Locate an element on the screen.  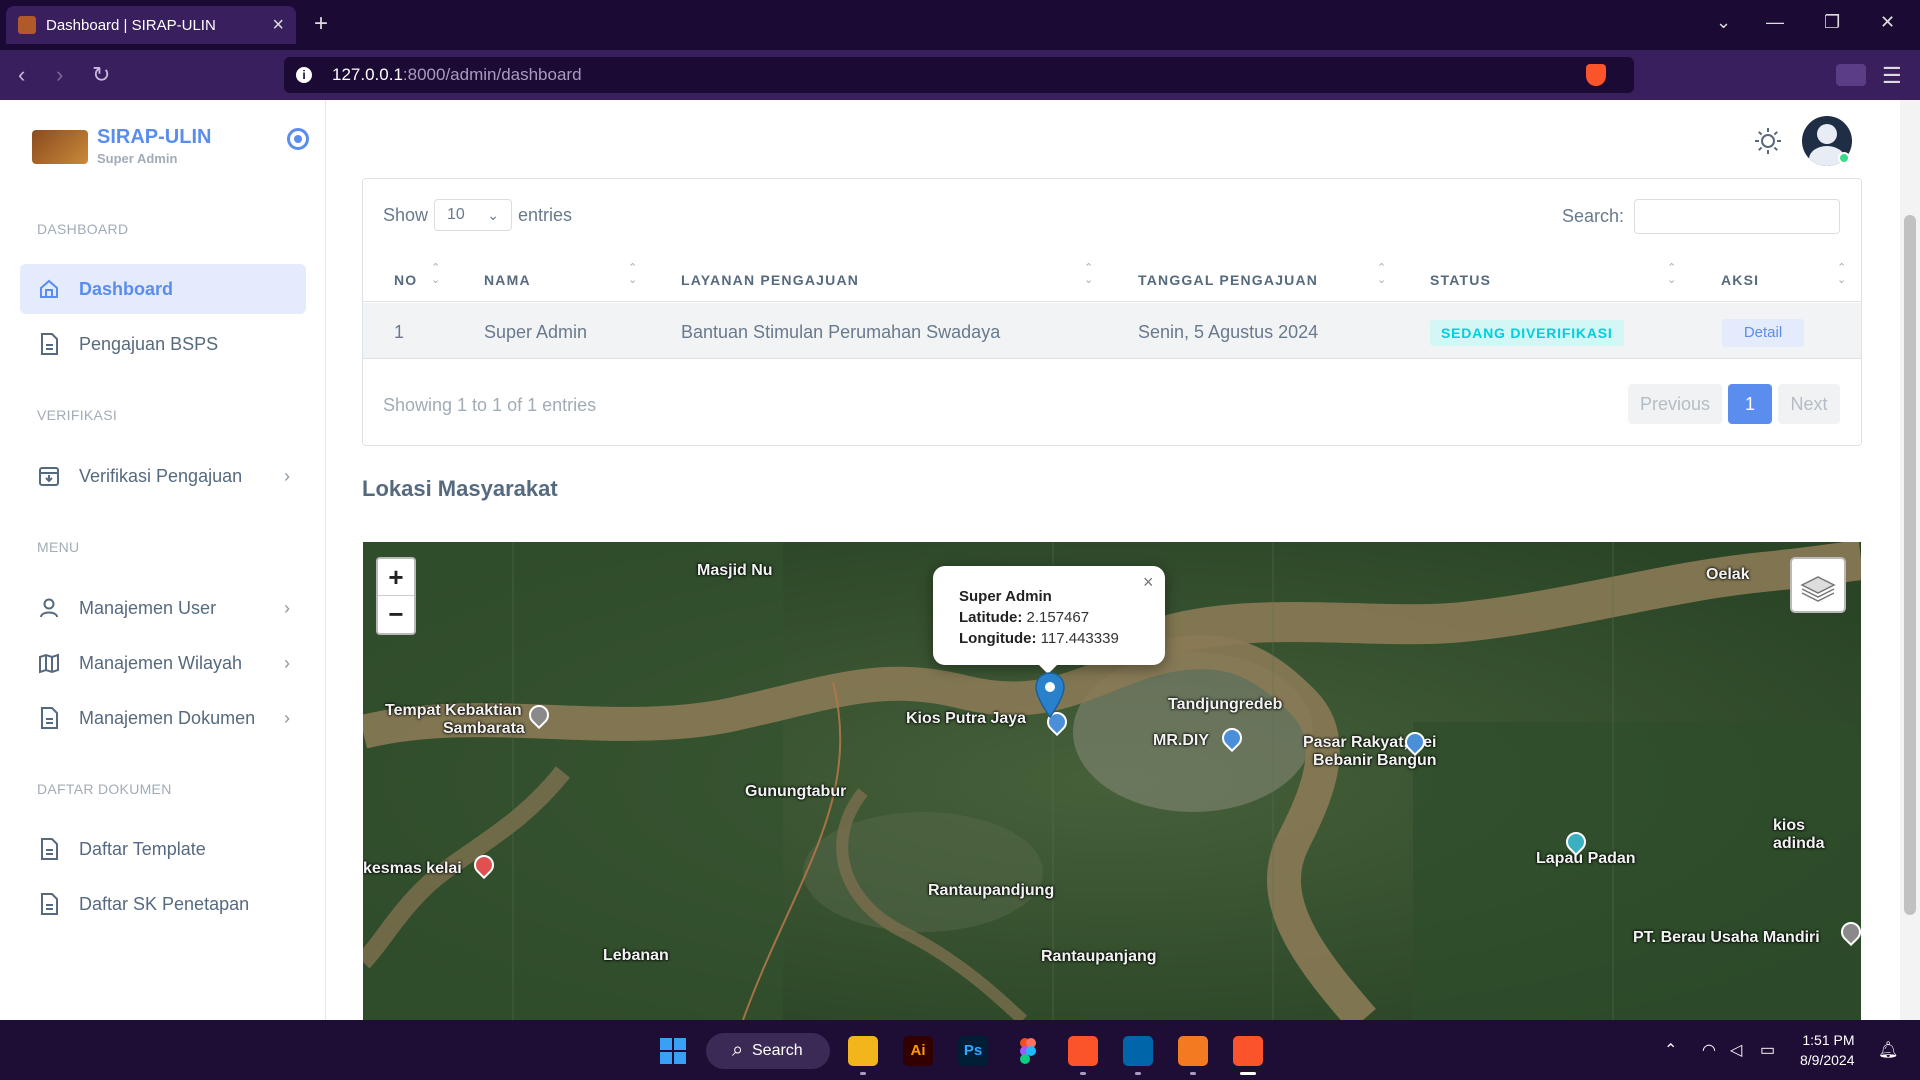
cell-layanan: Bantuan Stimulan Perumahan Swadaya is located at coordinates (841, 332).